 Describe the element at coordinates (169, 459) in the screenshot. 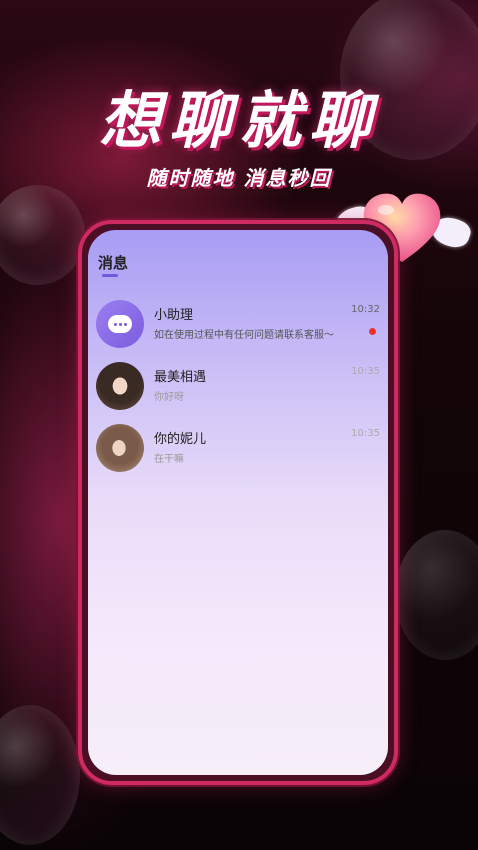

I see `message-preview: 在干嘛` at that location.